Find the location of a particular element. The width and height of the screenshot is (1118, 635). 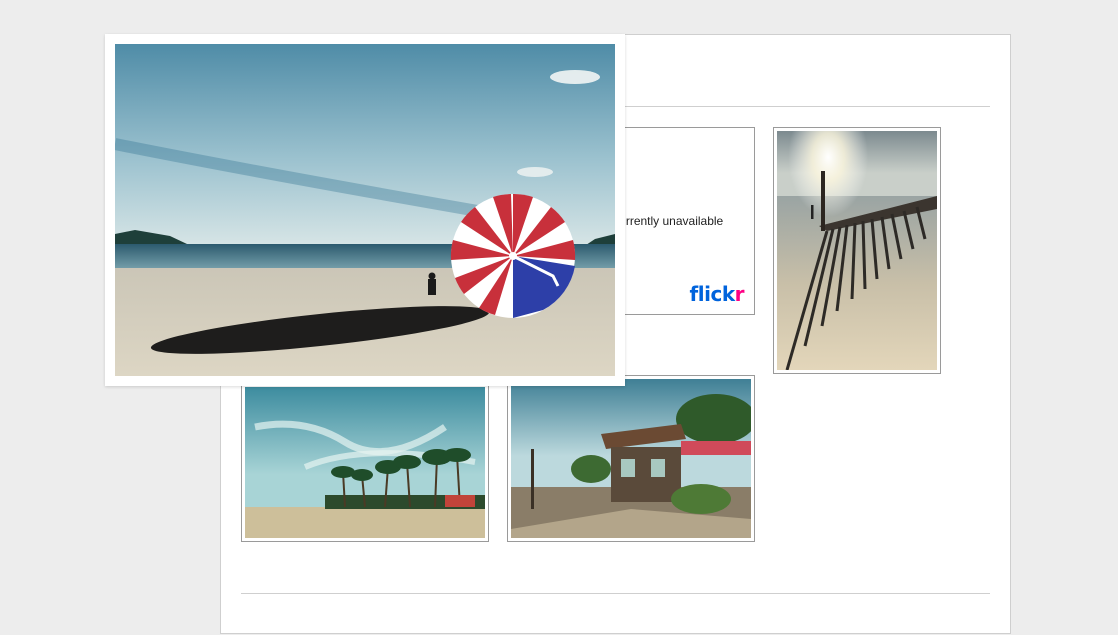

flickr-logo: flickr is located at coordinates (717, 294).